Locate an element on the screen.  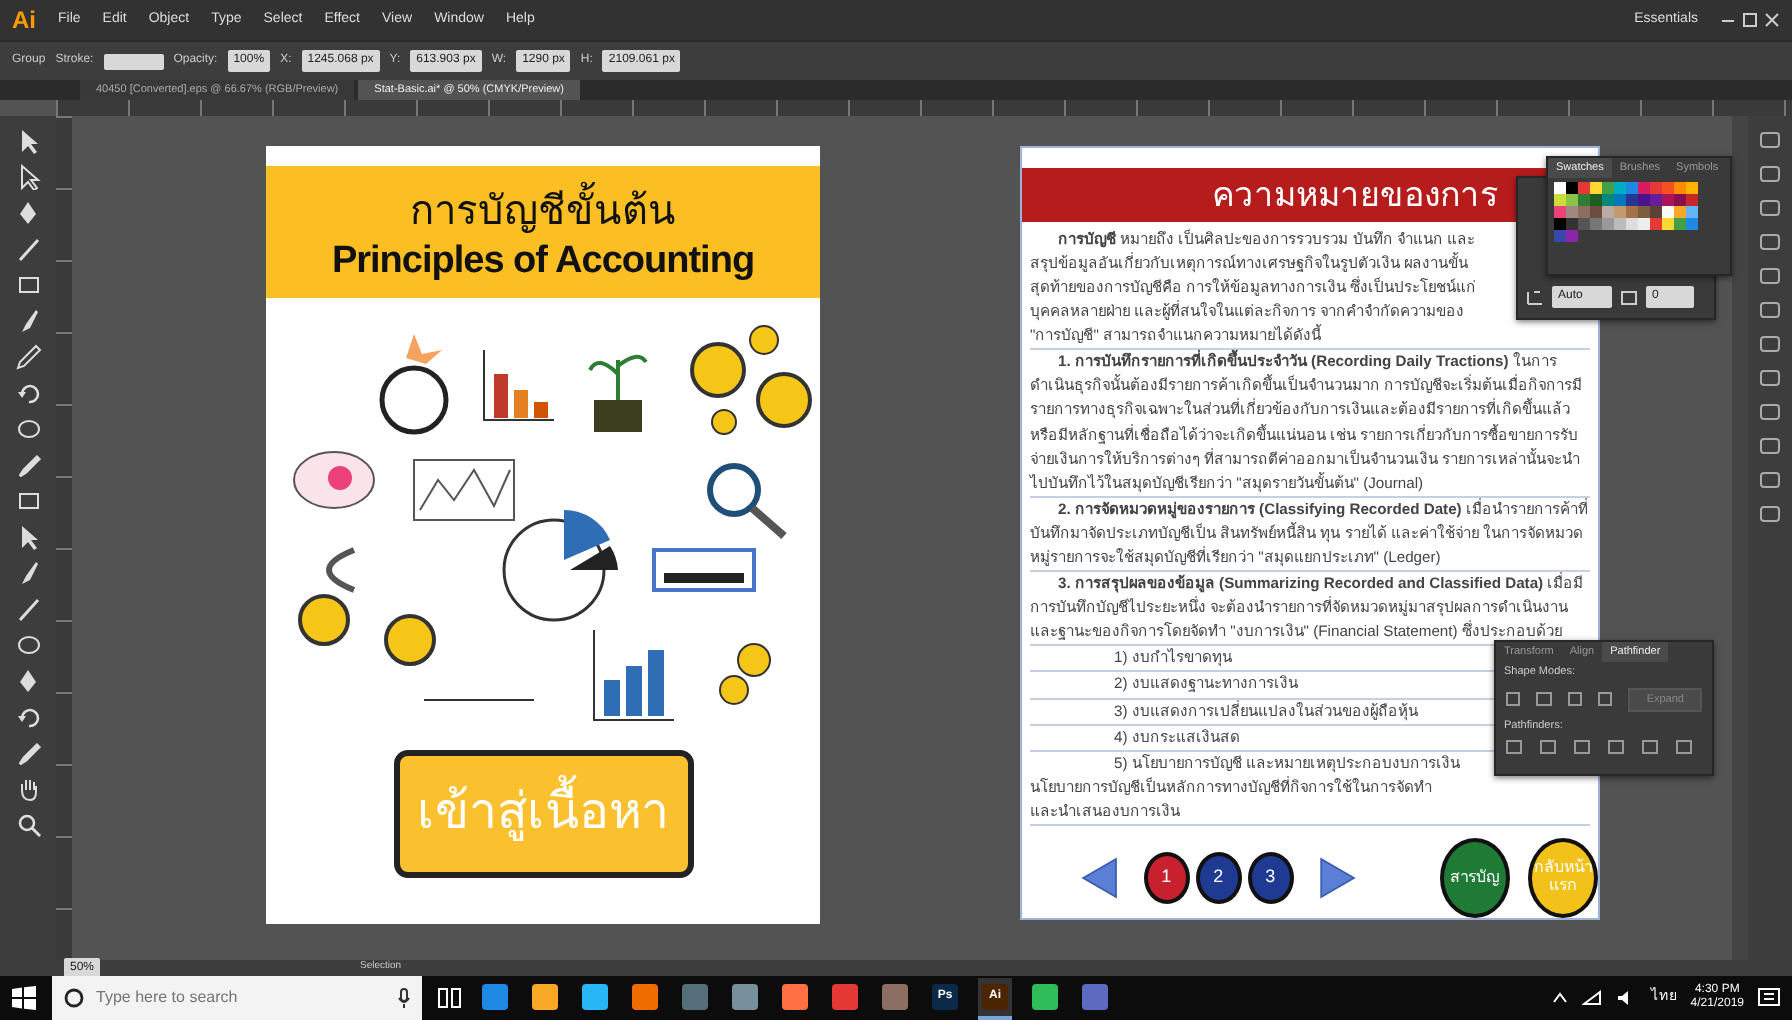
page-number-button: 2 is located at coordinates (1218, 878).